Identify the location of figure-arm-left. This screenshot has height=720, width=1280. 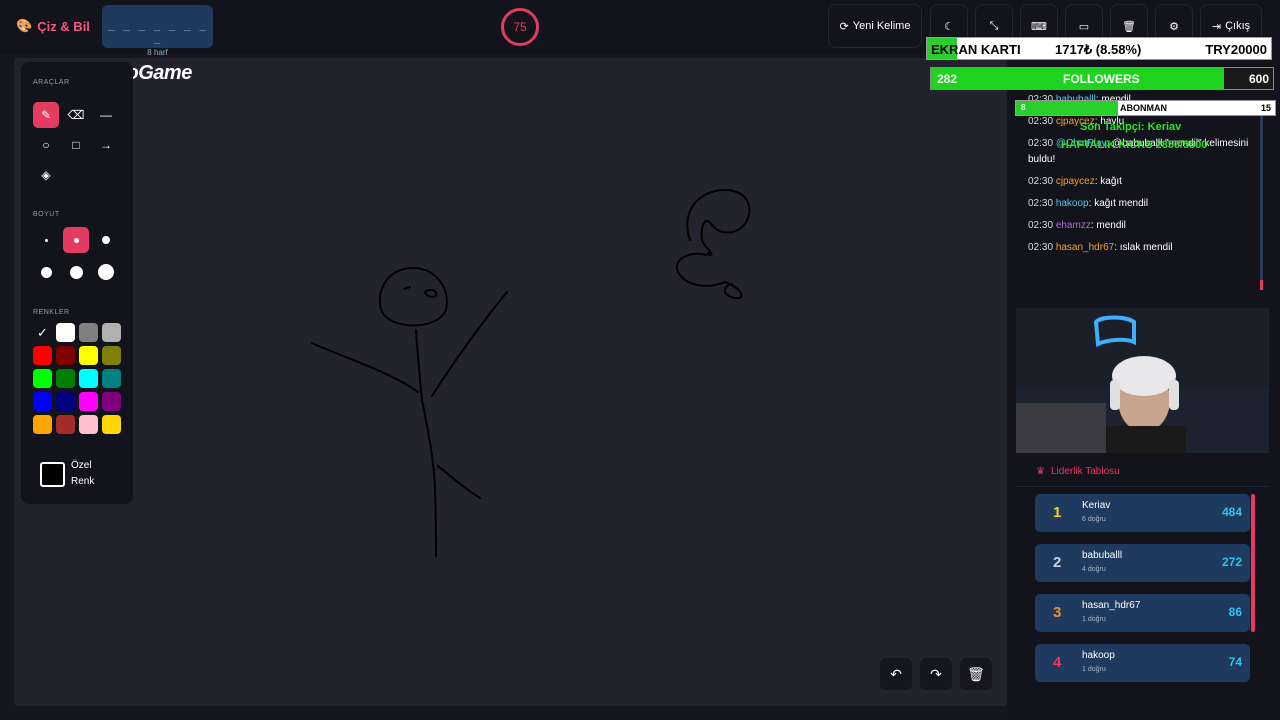
(365, 367).